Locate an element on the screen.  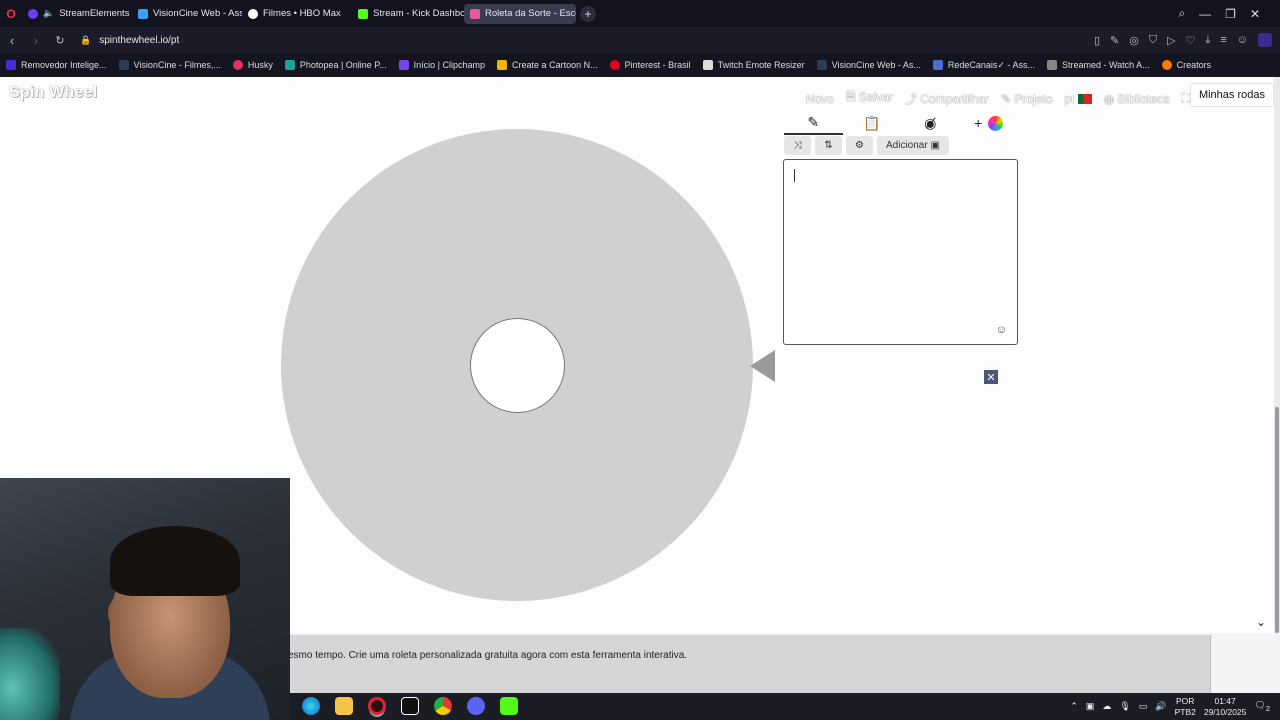
camera-icon: ◎ is located at coordinates (1134, 40).